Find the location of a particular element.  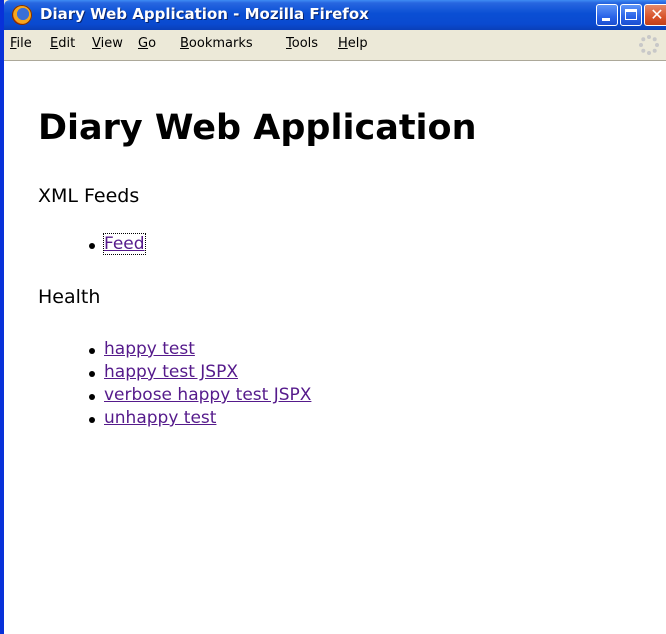

list-item: unhappy test is located at coordinates (200, 419).